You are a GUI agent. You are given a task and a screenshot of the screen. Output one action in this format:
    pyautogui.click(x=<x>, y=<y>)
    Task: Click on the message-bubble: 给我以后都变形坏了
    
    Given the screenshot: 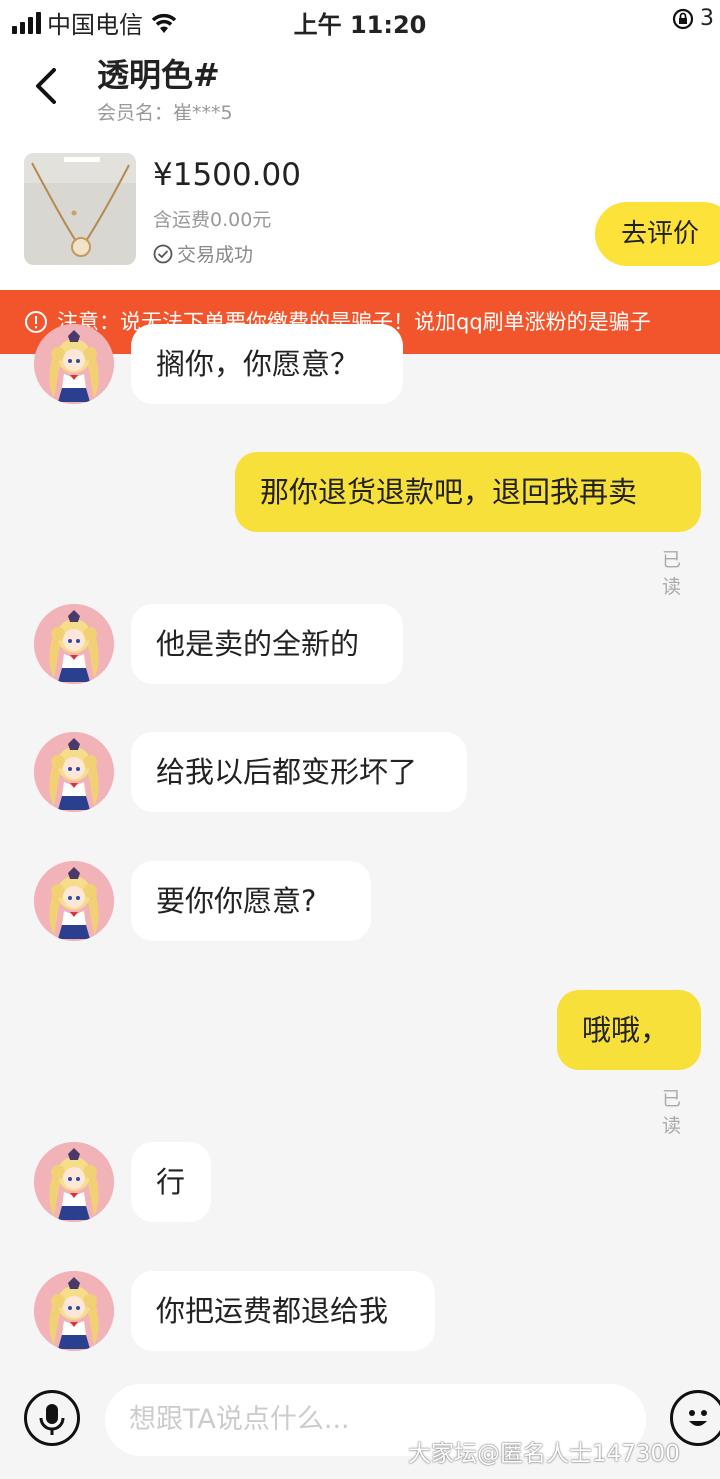 What is the action you would take?
    pyautogui.click(x=299, y=772)
    